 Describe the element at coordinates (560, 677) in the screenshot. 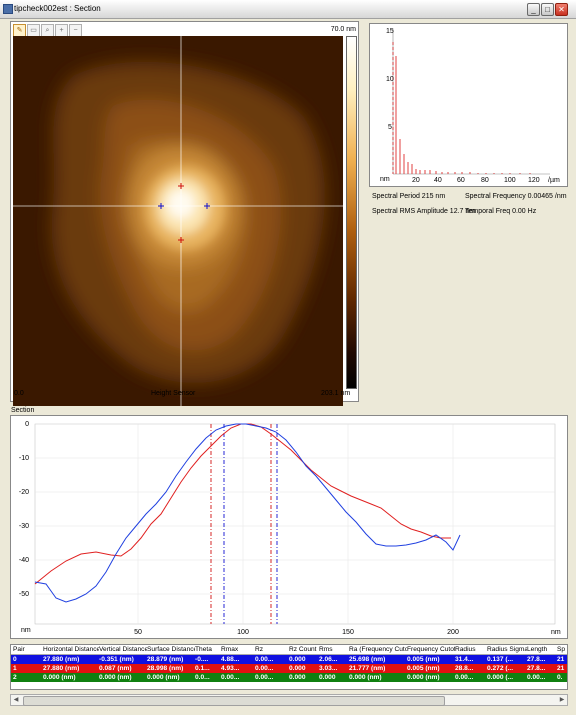

I see `table-cell: 0.` at that location.